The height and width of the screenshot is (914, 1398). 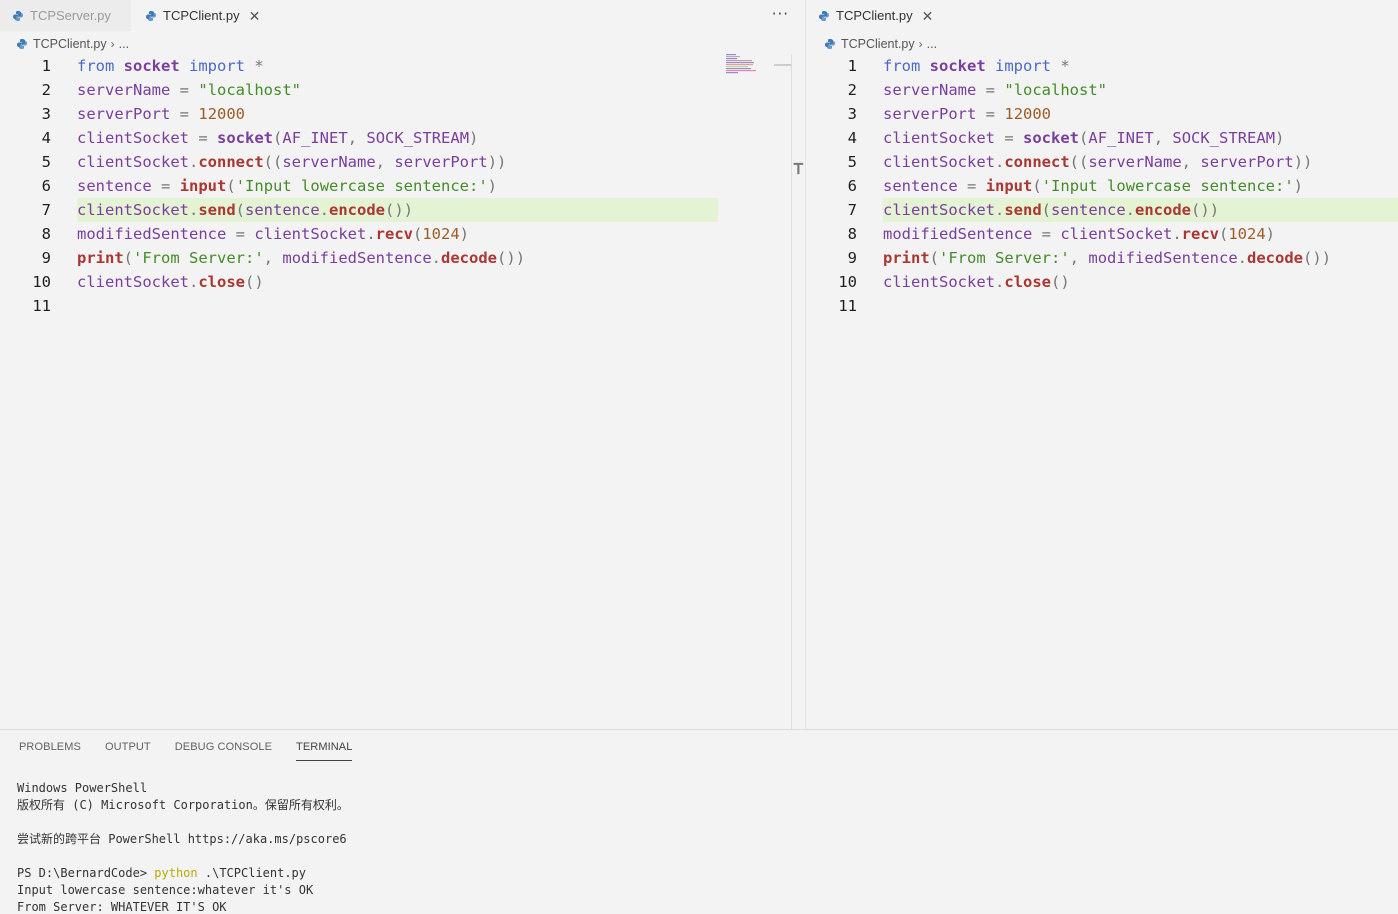 What do you see at coordinates (82, 788) in the screenshot?
I see `terminal-line: Windows PowerShell` at bounding box center [82, 788].